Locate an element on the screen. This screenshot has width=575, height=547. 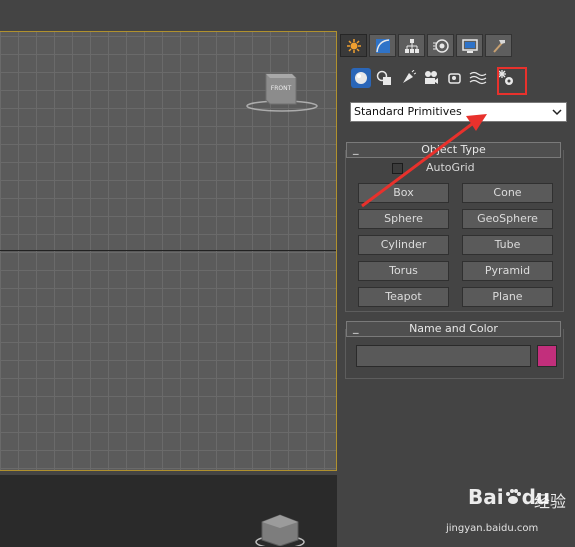
watermark-cn-text: 经验 is located at coordinates (550, 501).